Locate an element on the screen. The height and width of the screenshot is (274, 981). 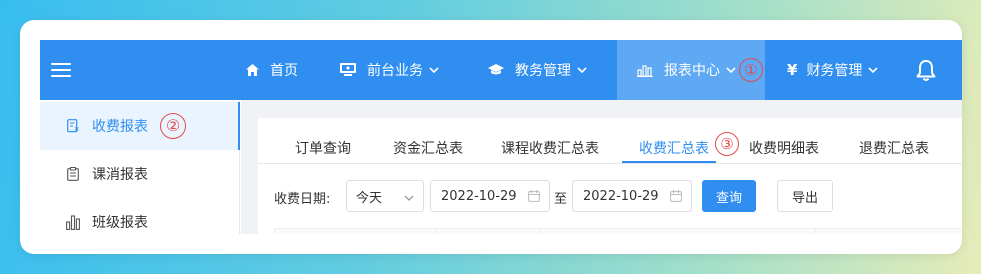
fee-date-label: 收费日期: is located at coordinates (302, 199).